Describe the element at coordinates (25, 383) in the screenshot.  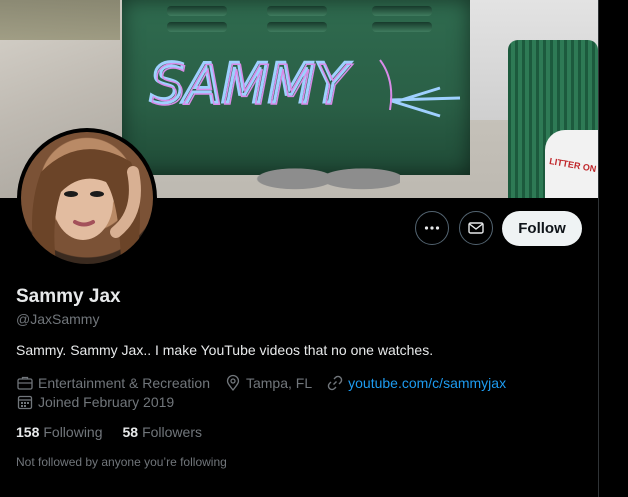
I see `briefcase-icon` at that location.